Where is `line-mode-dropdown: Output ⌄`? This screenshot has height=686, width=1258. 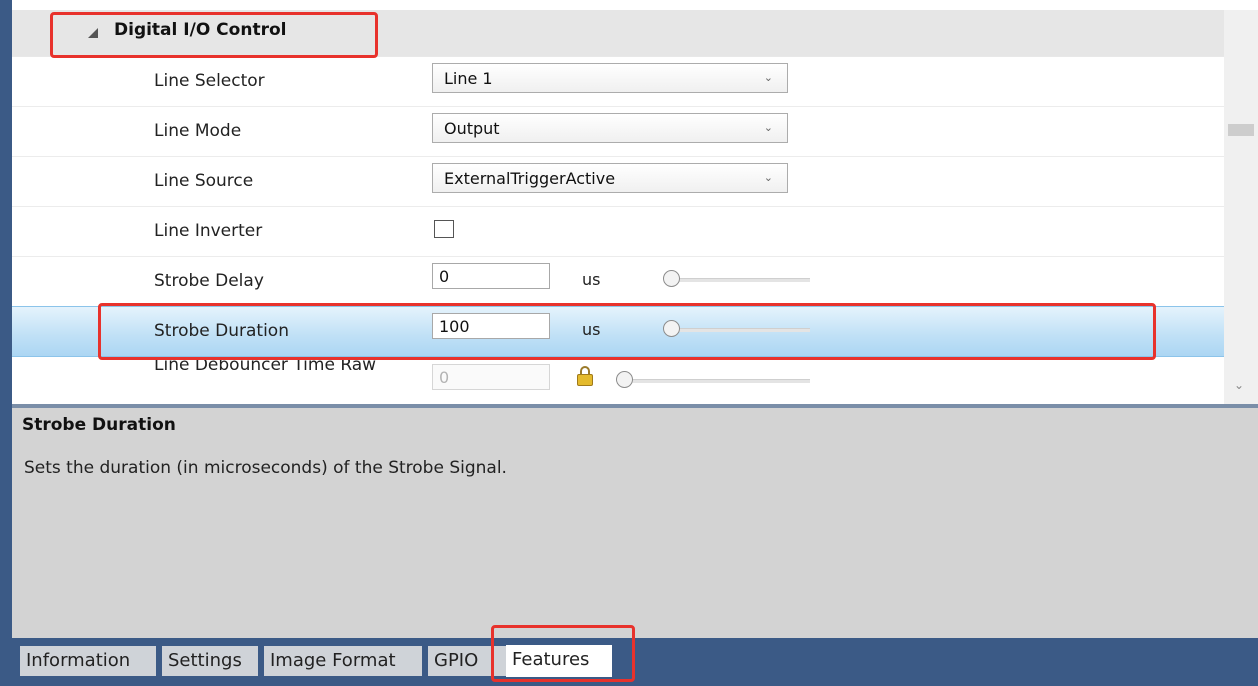
line-mode-dropdown: Output ⌄ is located at coordinates (610, 128).